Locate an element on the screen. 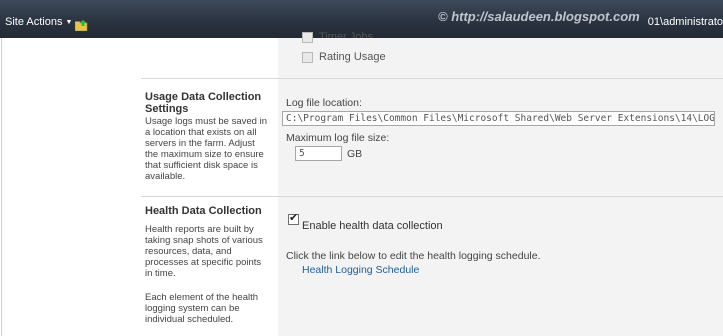 The width and height of the screenshot is (723, 336). navigate-up-folder-icon is located at coordinates (82, 25).